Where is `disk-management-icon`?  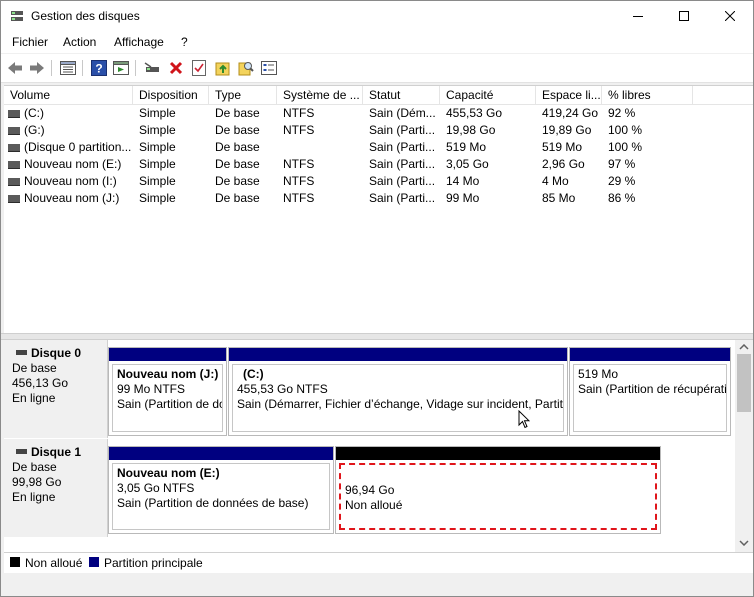
disk-management-icon is located at coordinates (17, 16).